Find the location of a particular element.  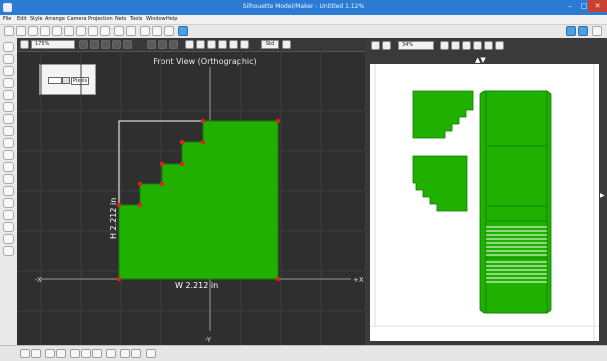

zoom-view-out-icon is located at coordinates (211, 44).